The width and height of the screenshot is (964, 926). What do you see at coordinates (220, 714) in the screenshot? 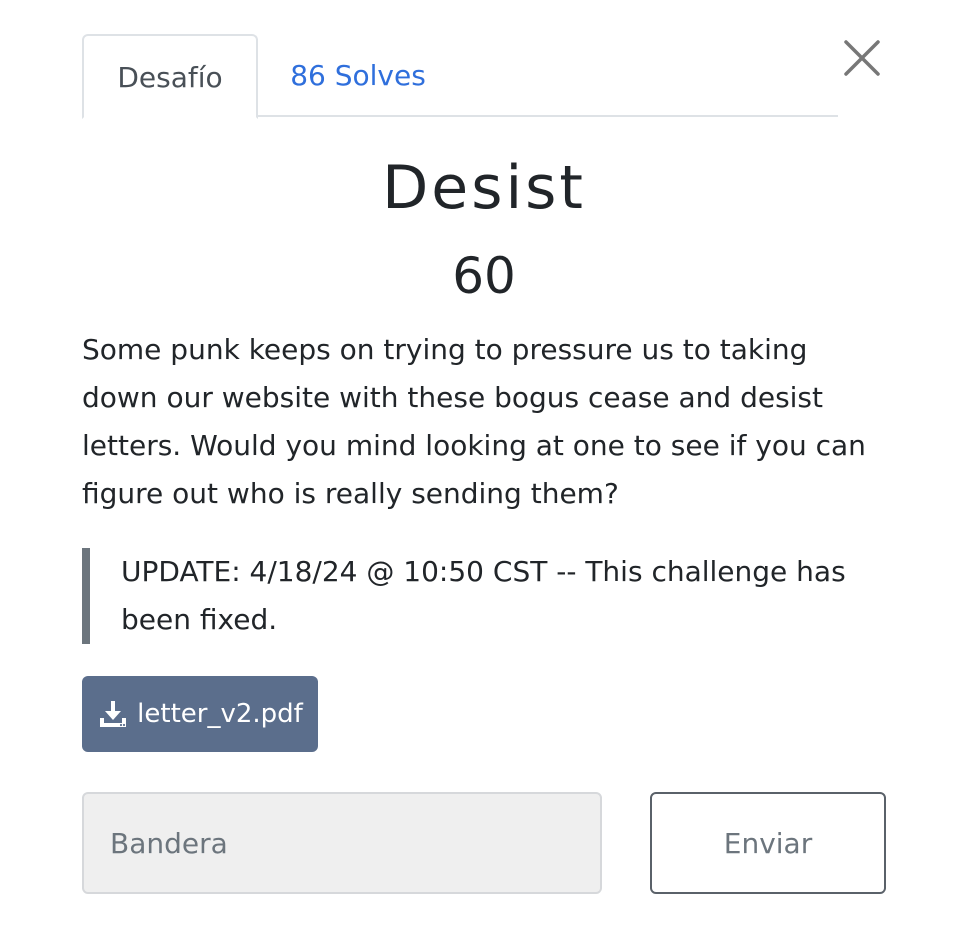
I see `file-name: letter_v2.pdf` at bounding box center [220, 714].